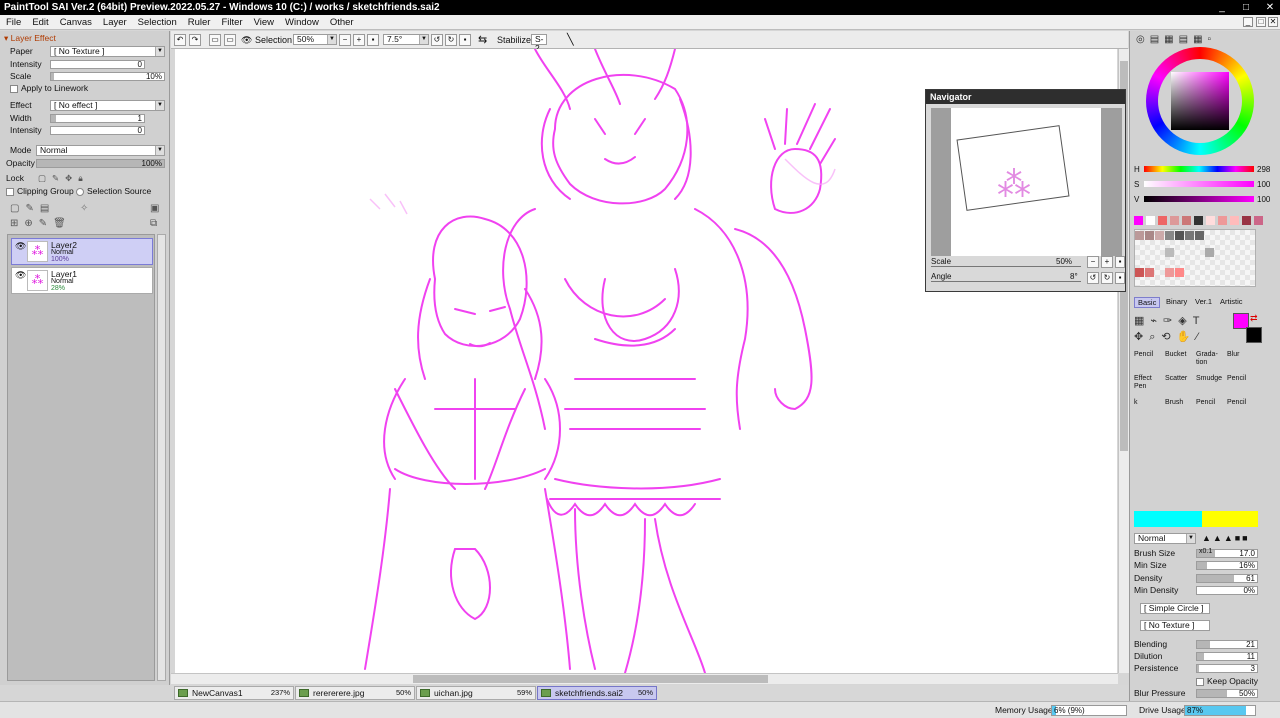  Describe the element at coordinates (1227, 565) in the screenshot. I see `min-size-slider: 16%` at that location.